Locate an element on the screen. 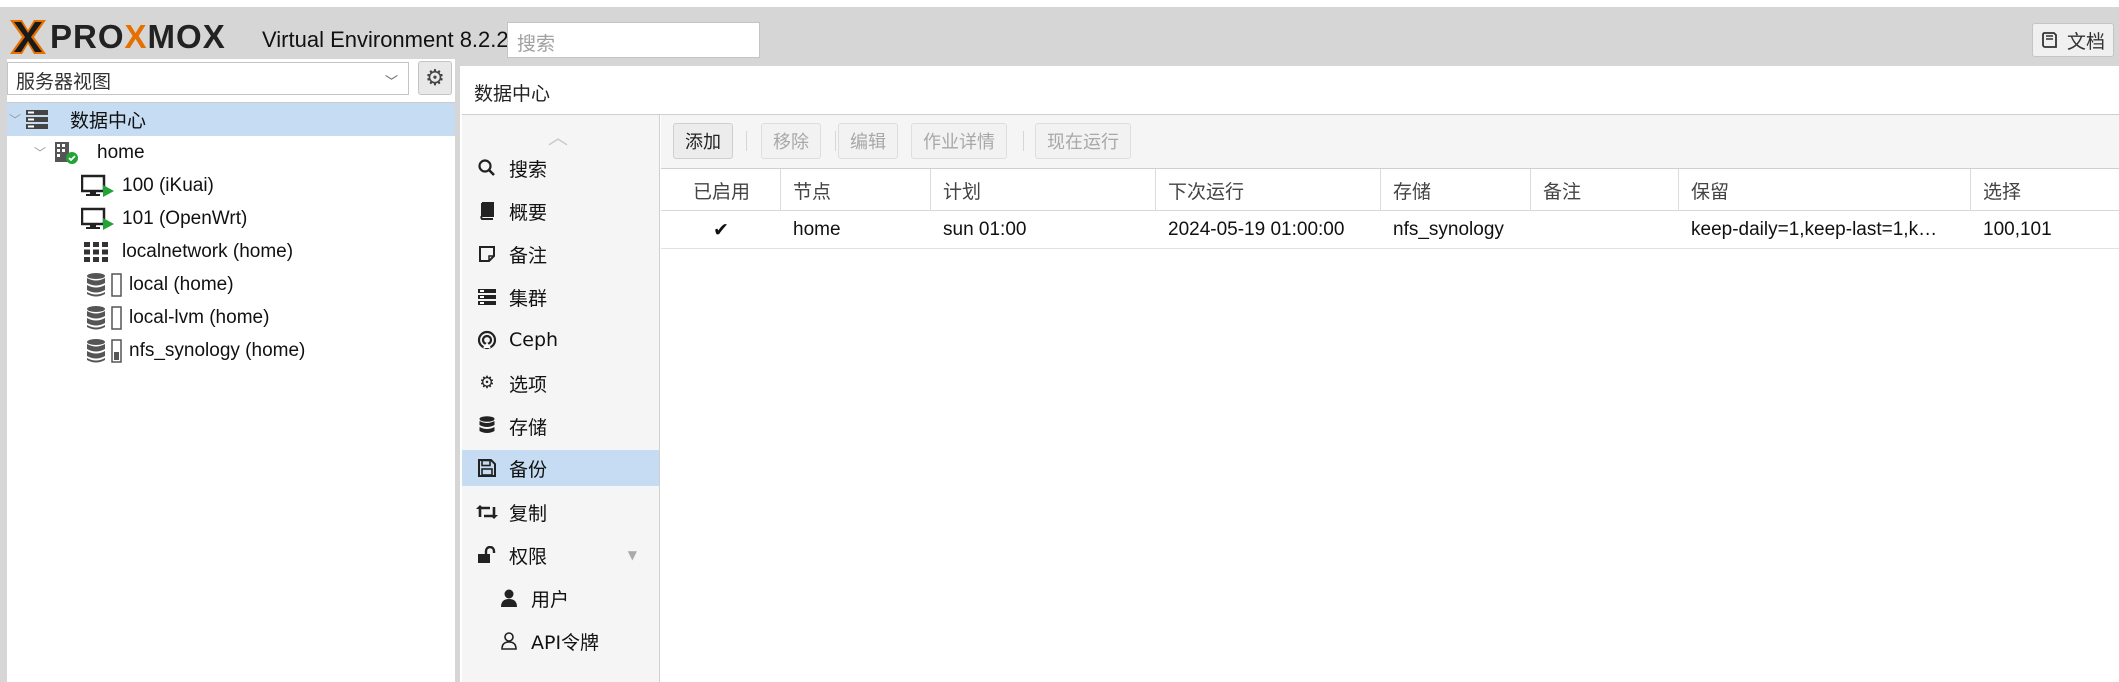 This screenshot has height=682, width=2119. run-now-button: 现在运行 is located at coordinates (1083, 141).